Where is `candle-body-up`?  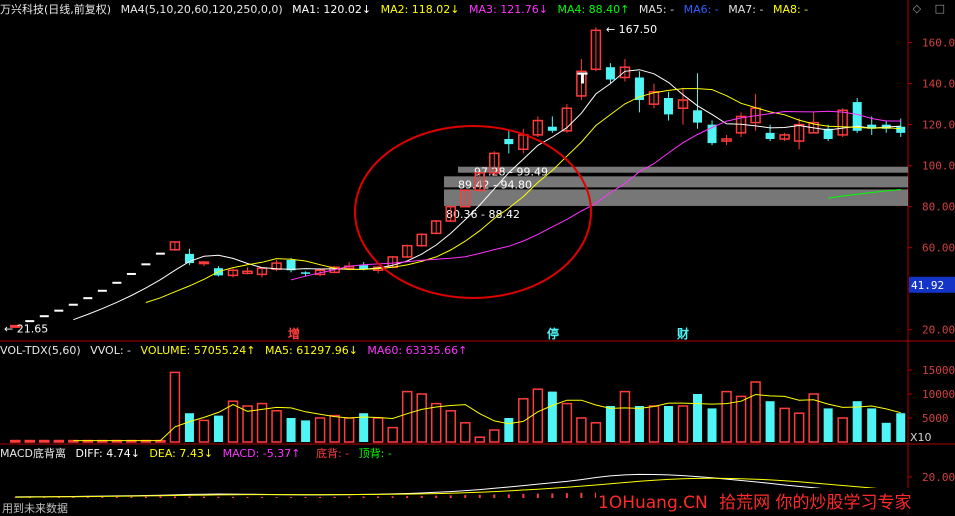
candle-body-up is located at coordinates (204, 263).